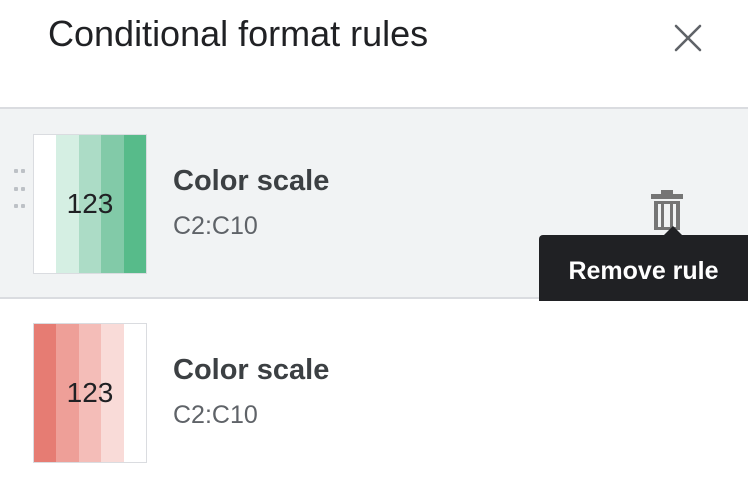  I want to click on remove-rule-tooltip: Remove rule, so click(643, 266).